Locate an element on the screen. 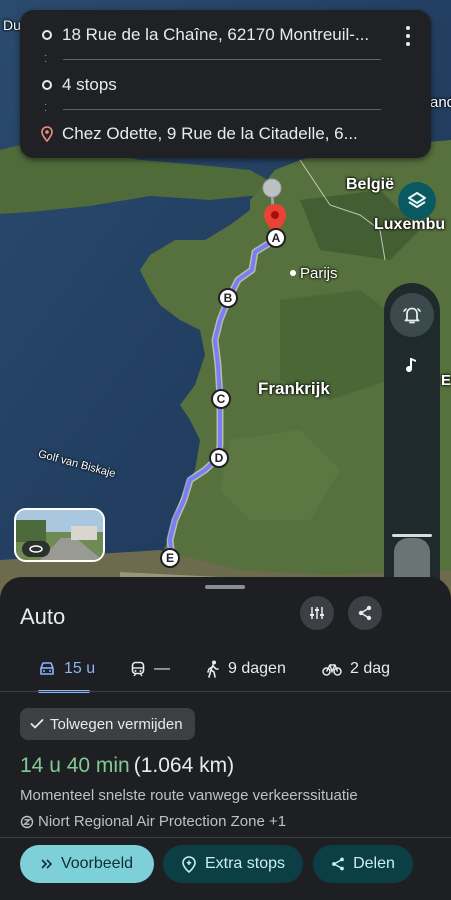 The width and height of the screenshot is (451, 900). route-distance: (1.064 km) is located at coordinates (184, 765).